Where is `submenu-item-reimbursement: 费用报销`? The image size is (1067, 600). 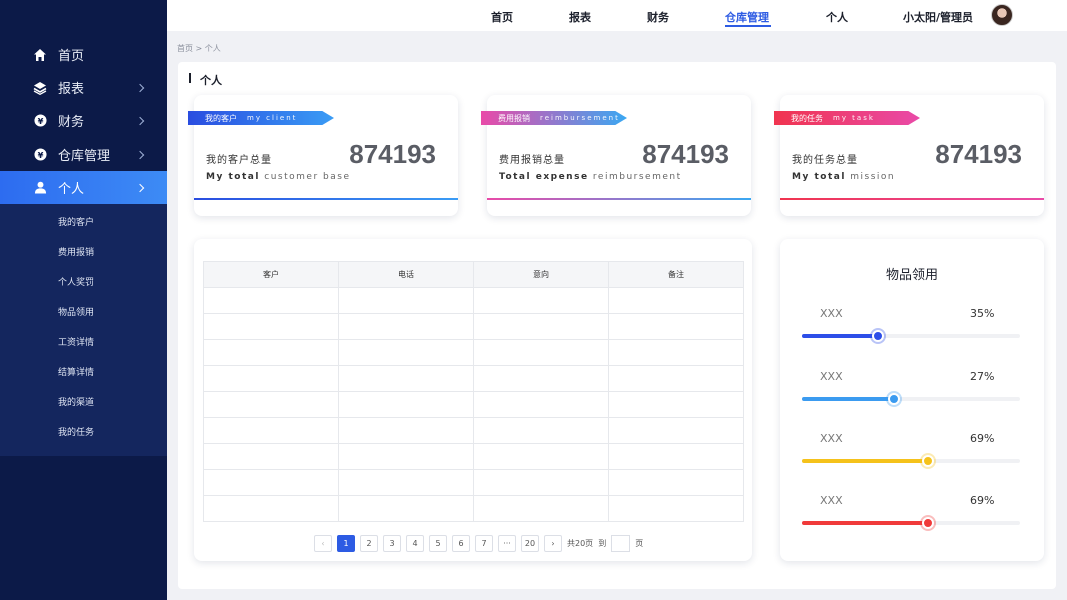 submenu-item-reimbursement: 费用报销 is located at coordinates (76, 251).